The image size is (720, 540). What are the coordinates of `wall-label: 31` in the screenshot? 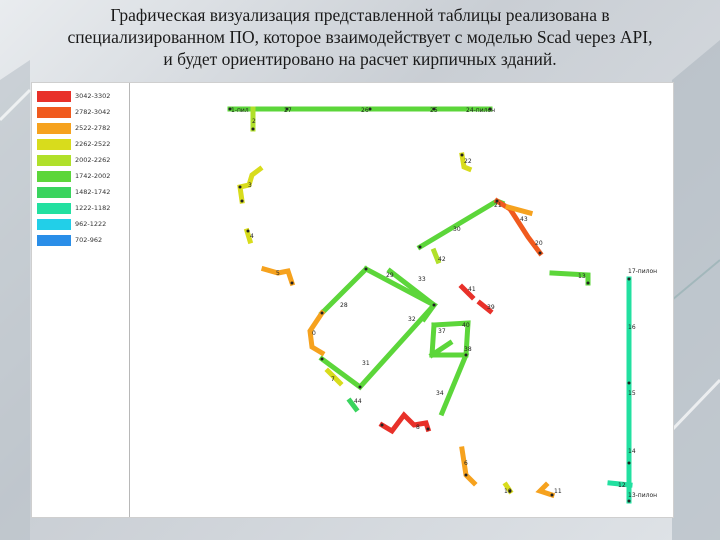 It's located at (366, 363).